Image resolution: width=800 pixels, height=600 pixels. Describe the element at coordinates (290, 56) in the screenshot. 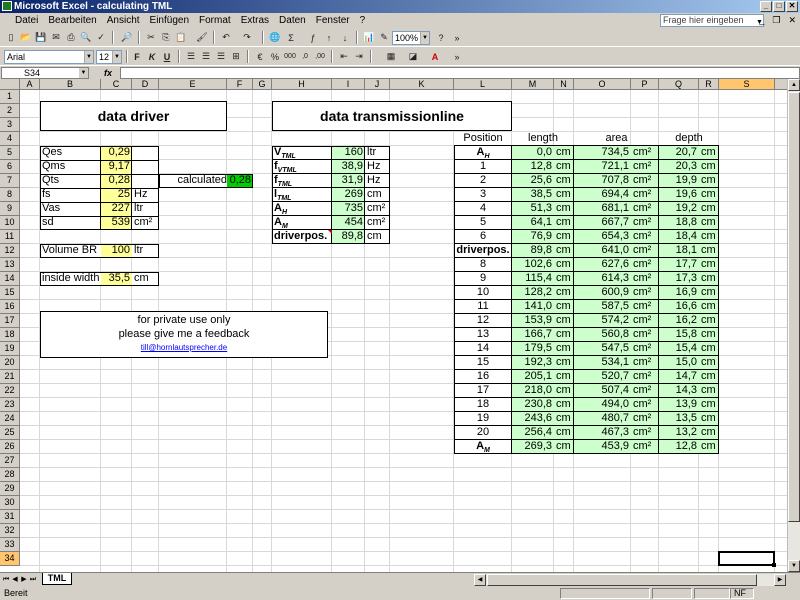

I see `thousands-button: 000` at that location.